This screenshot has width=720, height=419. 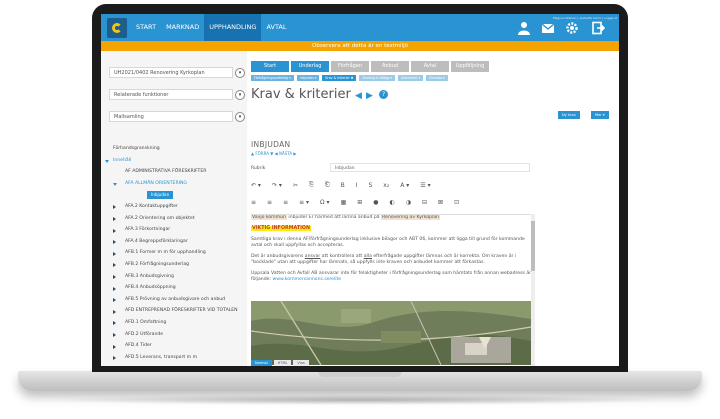 What do you see at coordinates (174, 311) in the screenshot?
I see `tree-item: AFD ENTREPRENAD FÖRESKRIFTER VID TOTALEN` at bounding box center [174, 311].